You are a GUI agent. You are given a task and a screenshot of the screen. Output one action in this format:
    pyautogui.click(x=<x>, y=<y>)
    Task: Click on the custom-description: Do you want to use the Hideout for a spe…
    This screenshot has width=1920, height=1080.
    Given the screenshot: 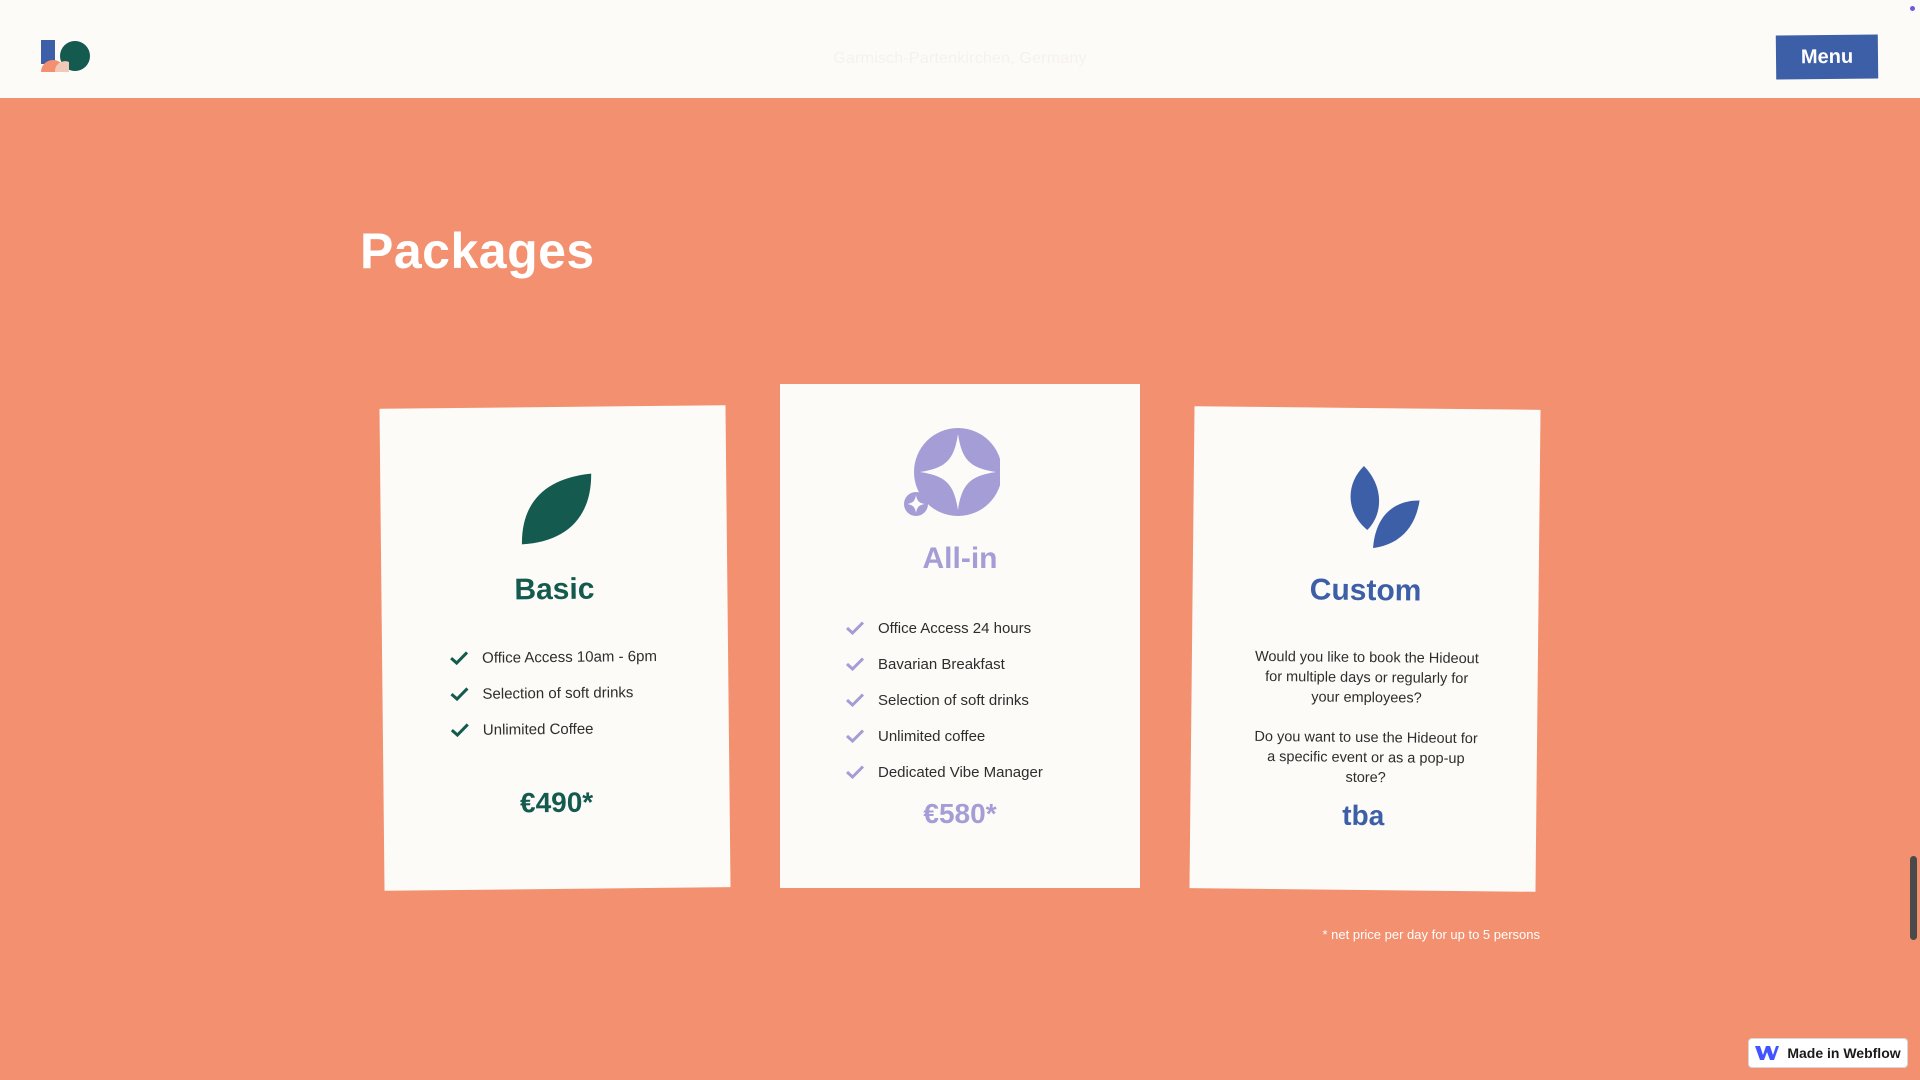 What is the action you would take?
    pyautogui.click(x=1366, y=757)
    